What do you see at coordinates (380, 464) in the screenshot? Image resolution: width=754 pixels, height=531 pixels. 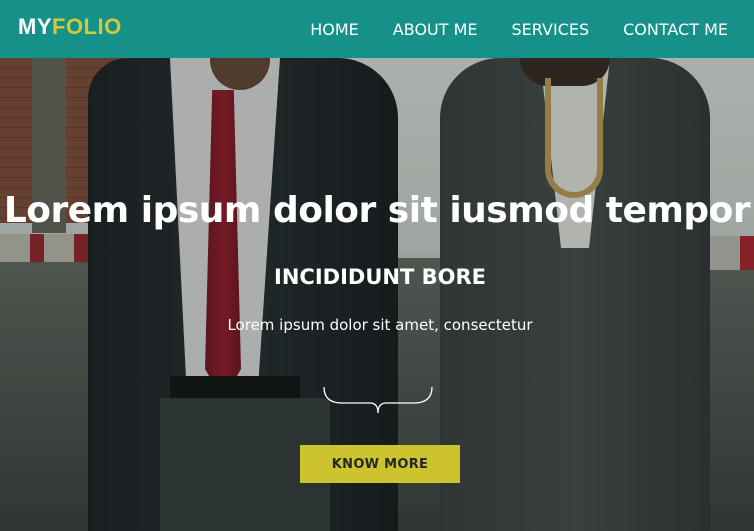 I see `know-more-button: KNOW MORE` at bounding box center [380, 464].